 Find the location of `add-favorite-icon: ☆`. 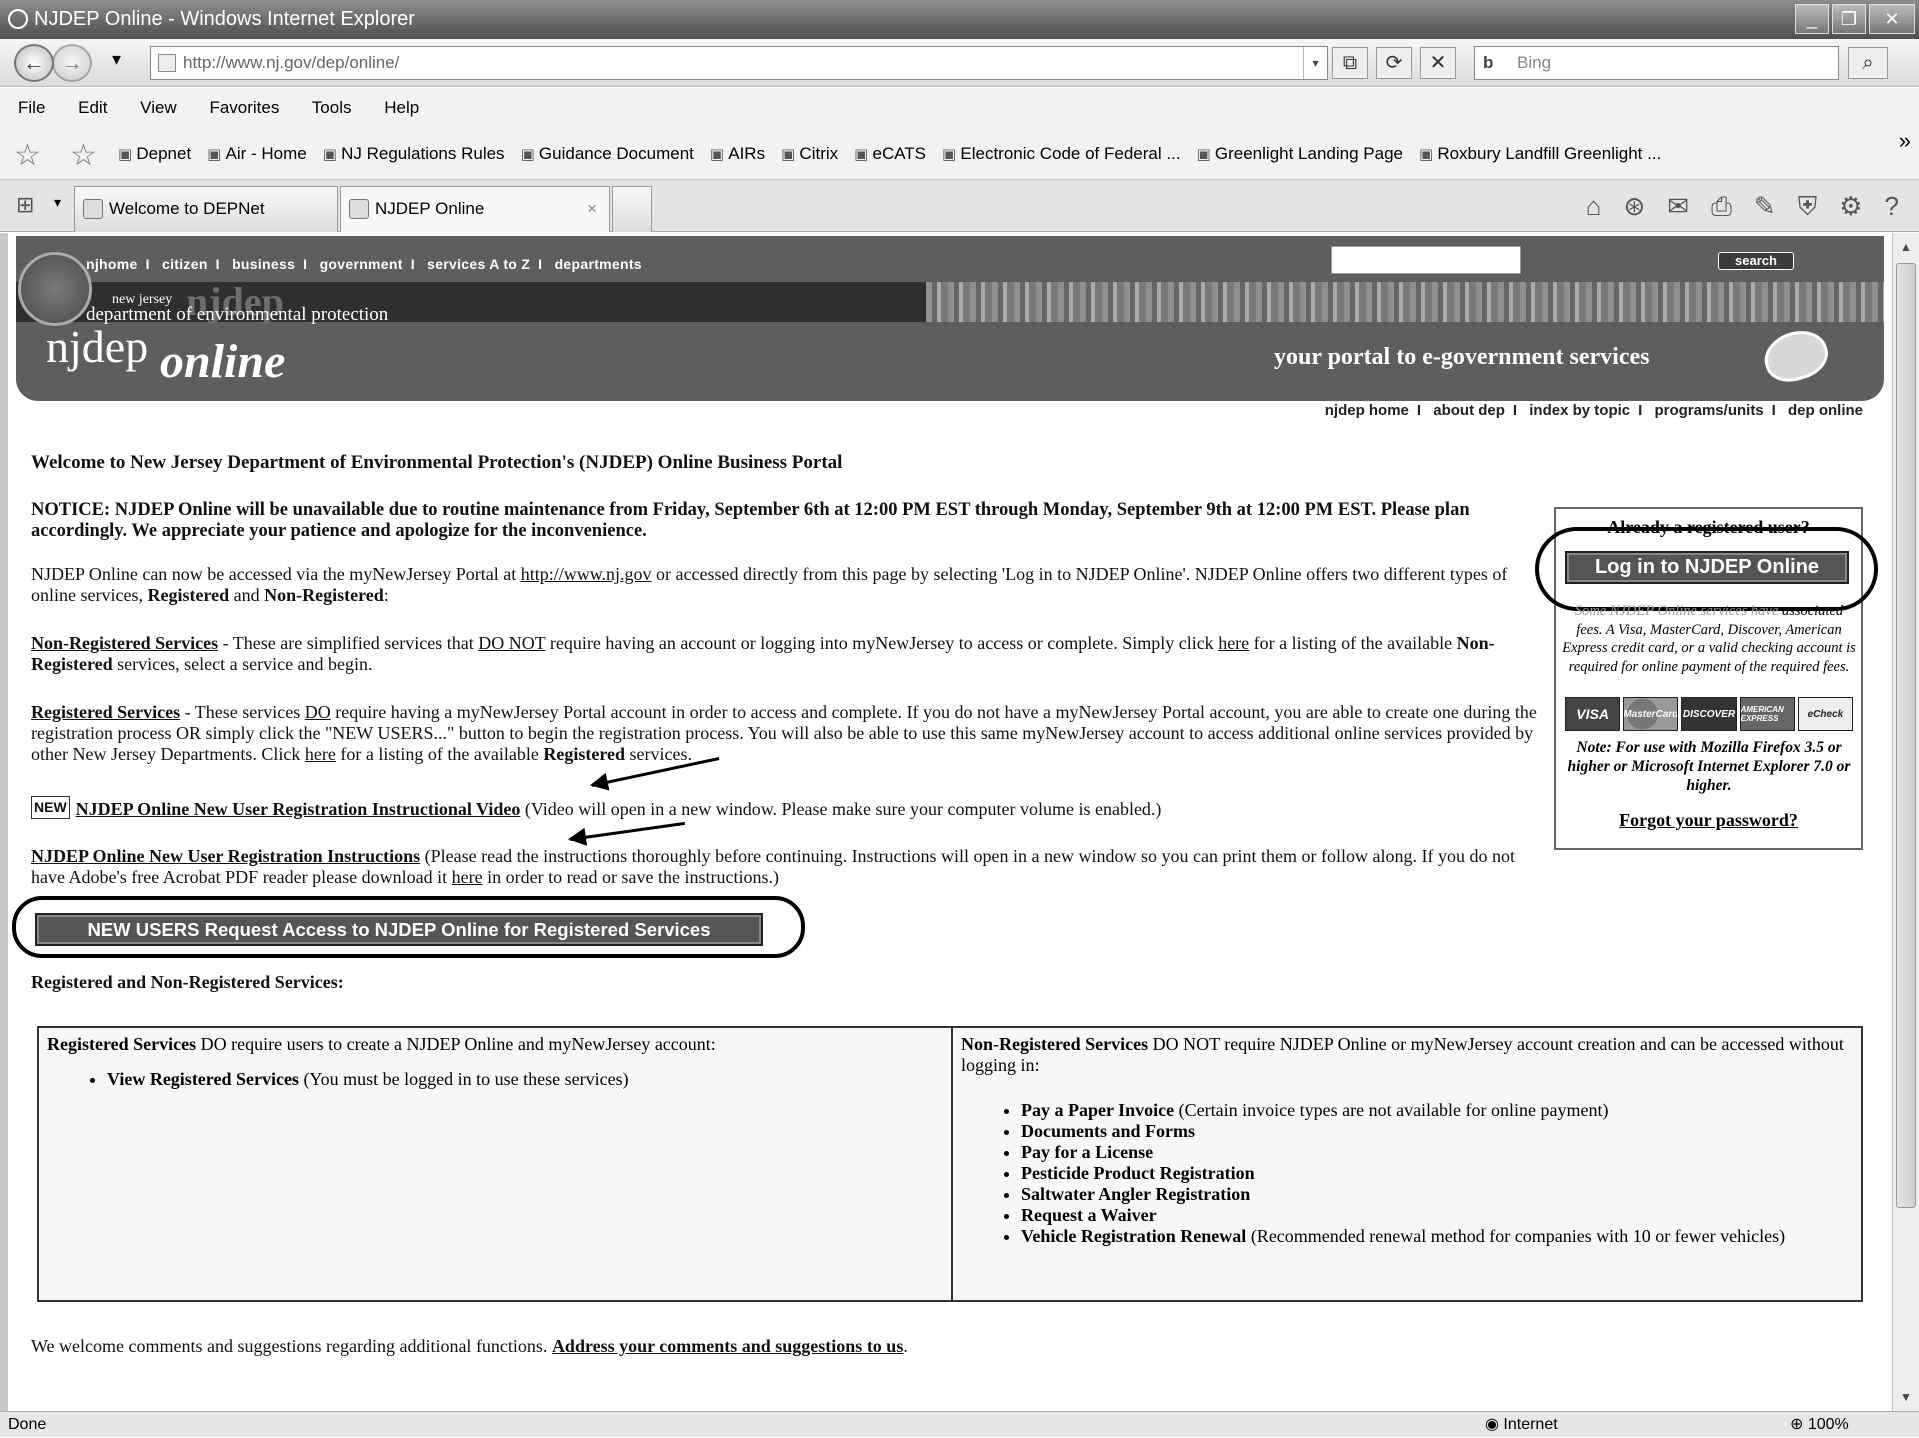

add-favorite-icon: ☆ is located at coordinates (83, 155).